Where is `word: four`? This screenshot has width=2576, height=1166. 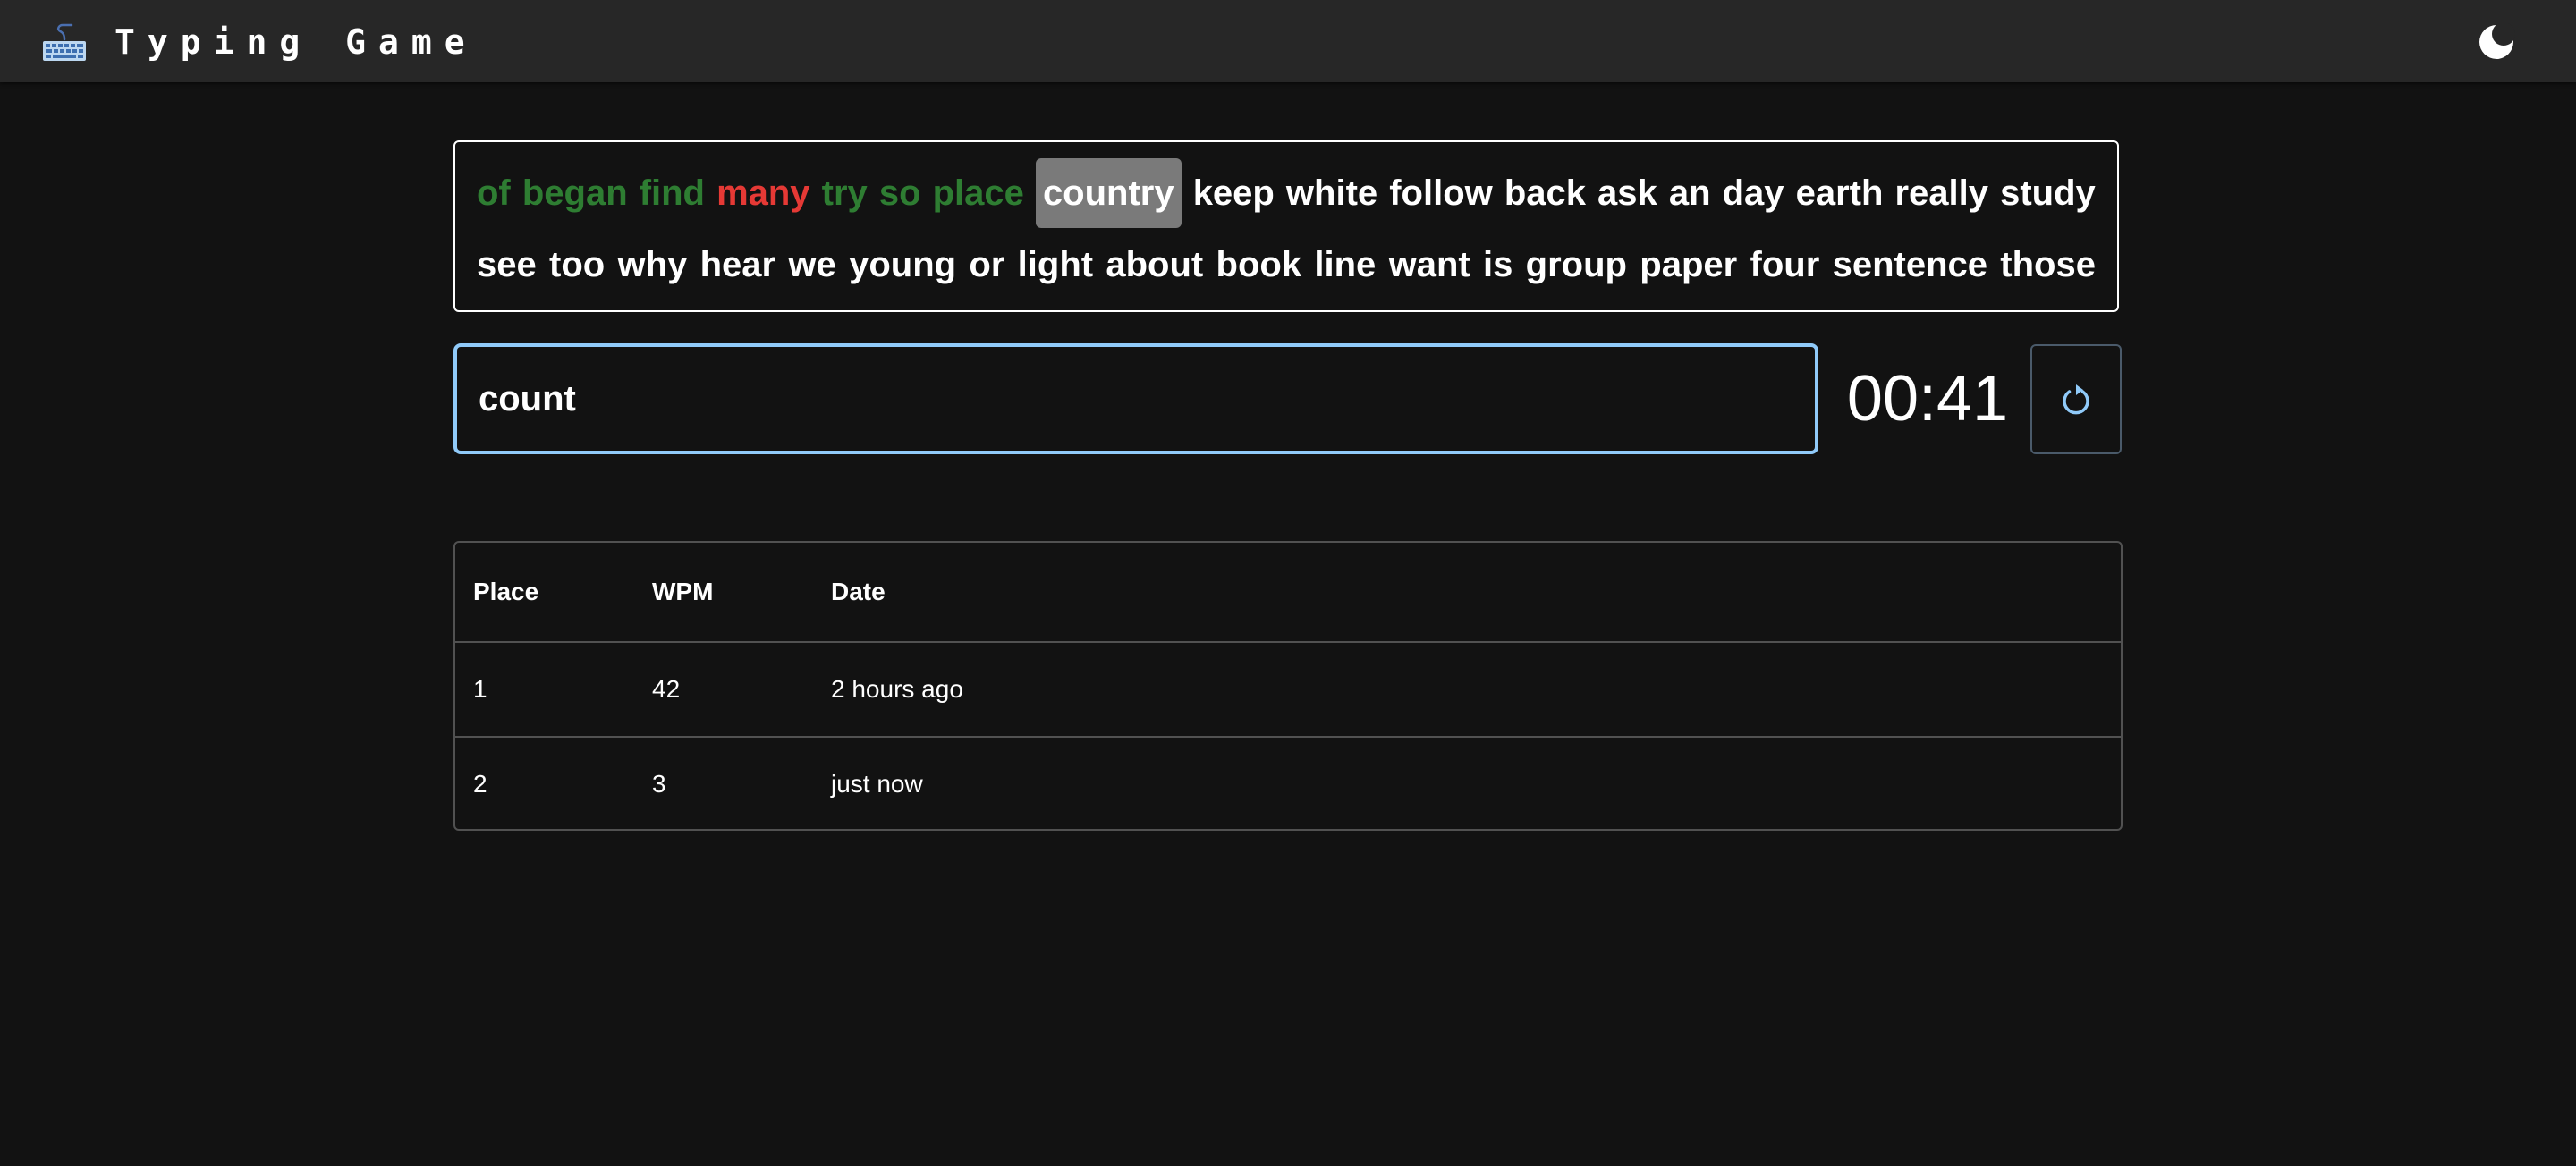
word: four is located at coordinates (1785, 264).